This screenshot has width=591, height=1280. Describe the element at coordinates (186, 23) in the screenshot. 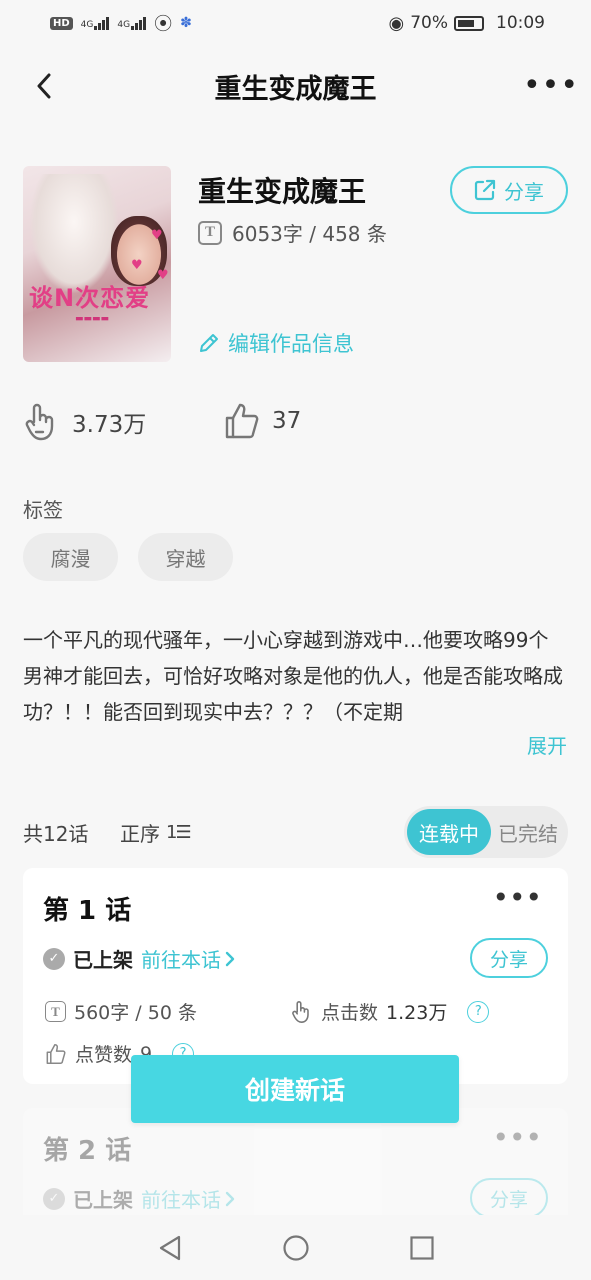

I see `app-notification-icon: ✽` at that location.